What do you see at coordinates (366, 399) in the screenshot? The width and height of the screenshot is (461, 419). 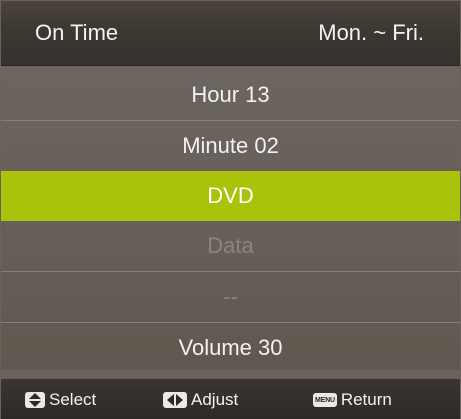 I see `return-hint-label: Return` at bounding box center [366, 399].